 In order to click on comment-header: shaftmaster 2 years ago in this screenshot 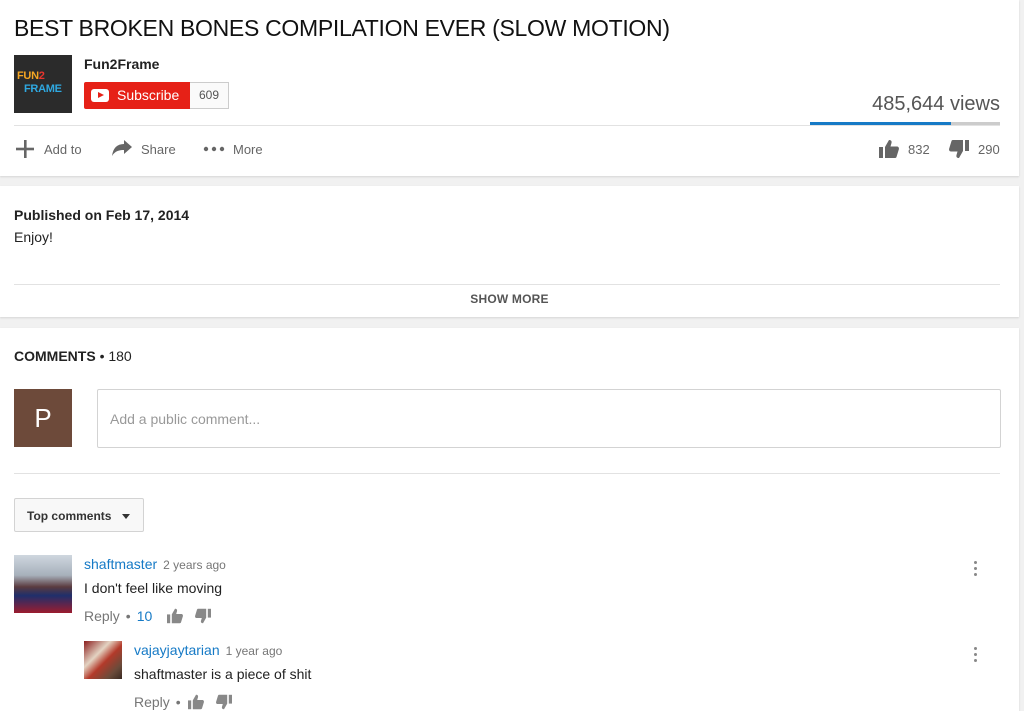, I will do `click(155, 565)`.